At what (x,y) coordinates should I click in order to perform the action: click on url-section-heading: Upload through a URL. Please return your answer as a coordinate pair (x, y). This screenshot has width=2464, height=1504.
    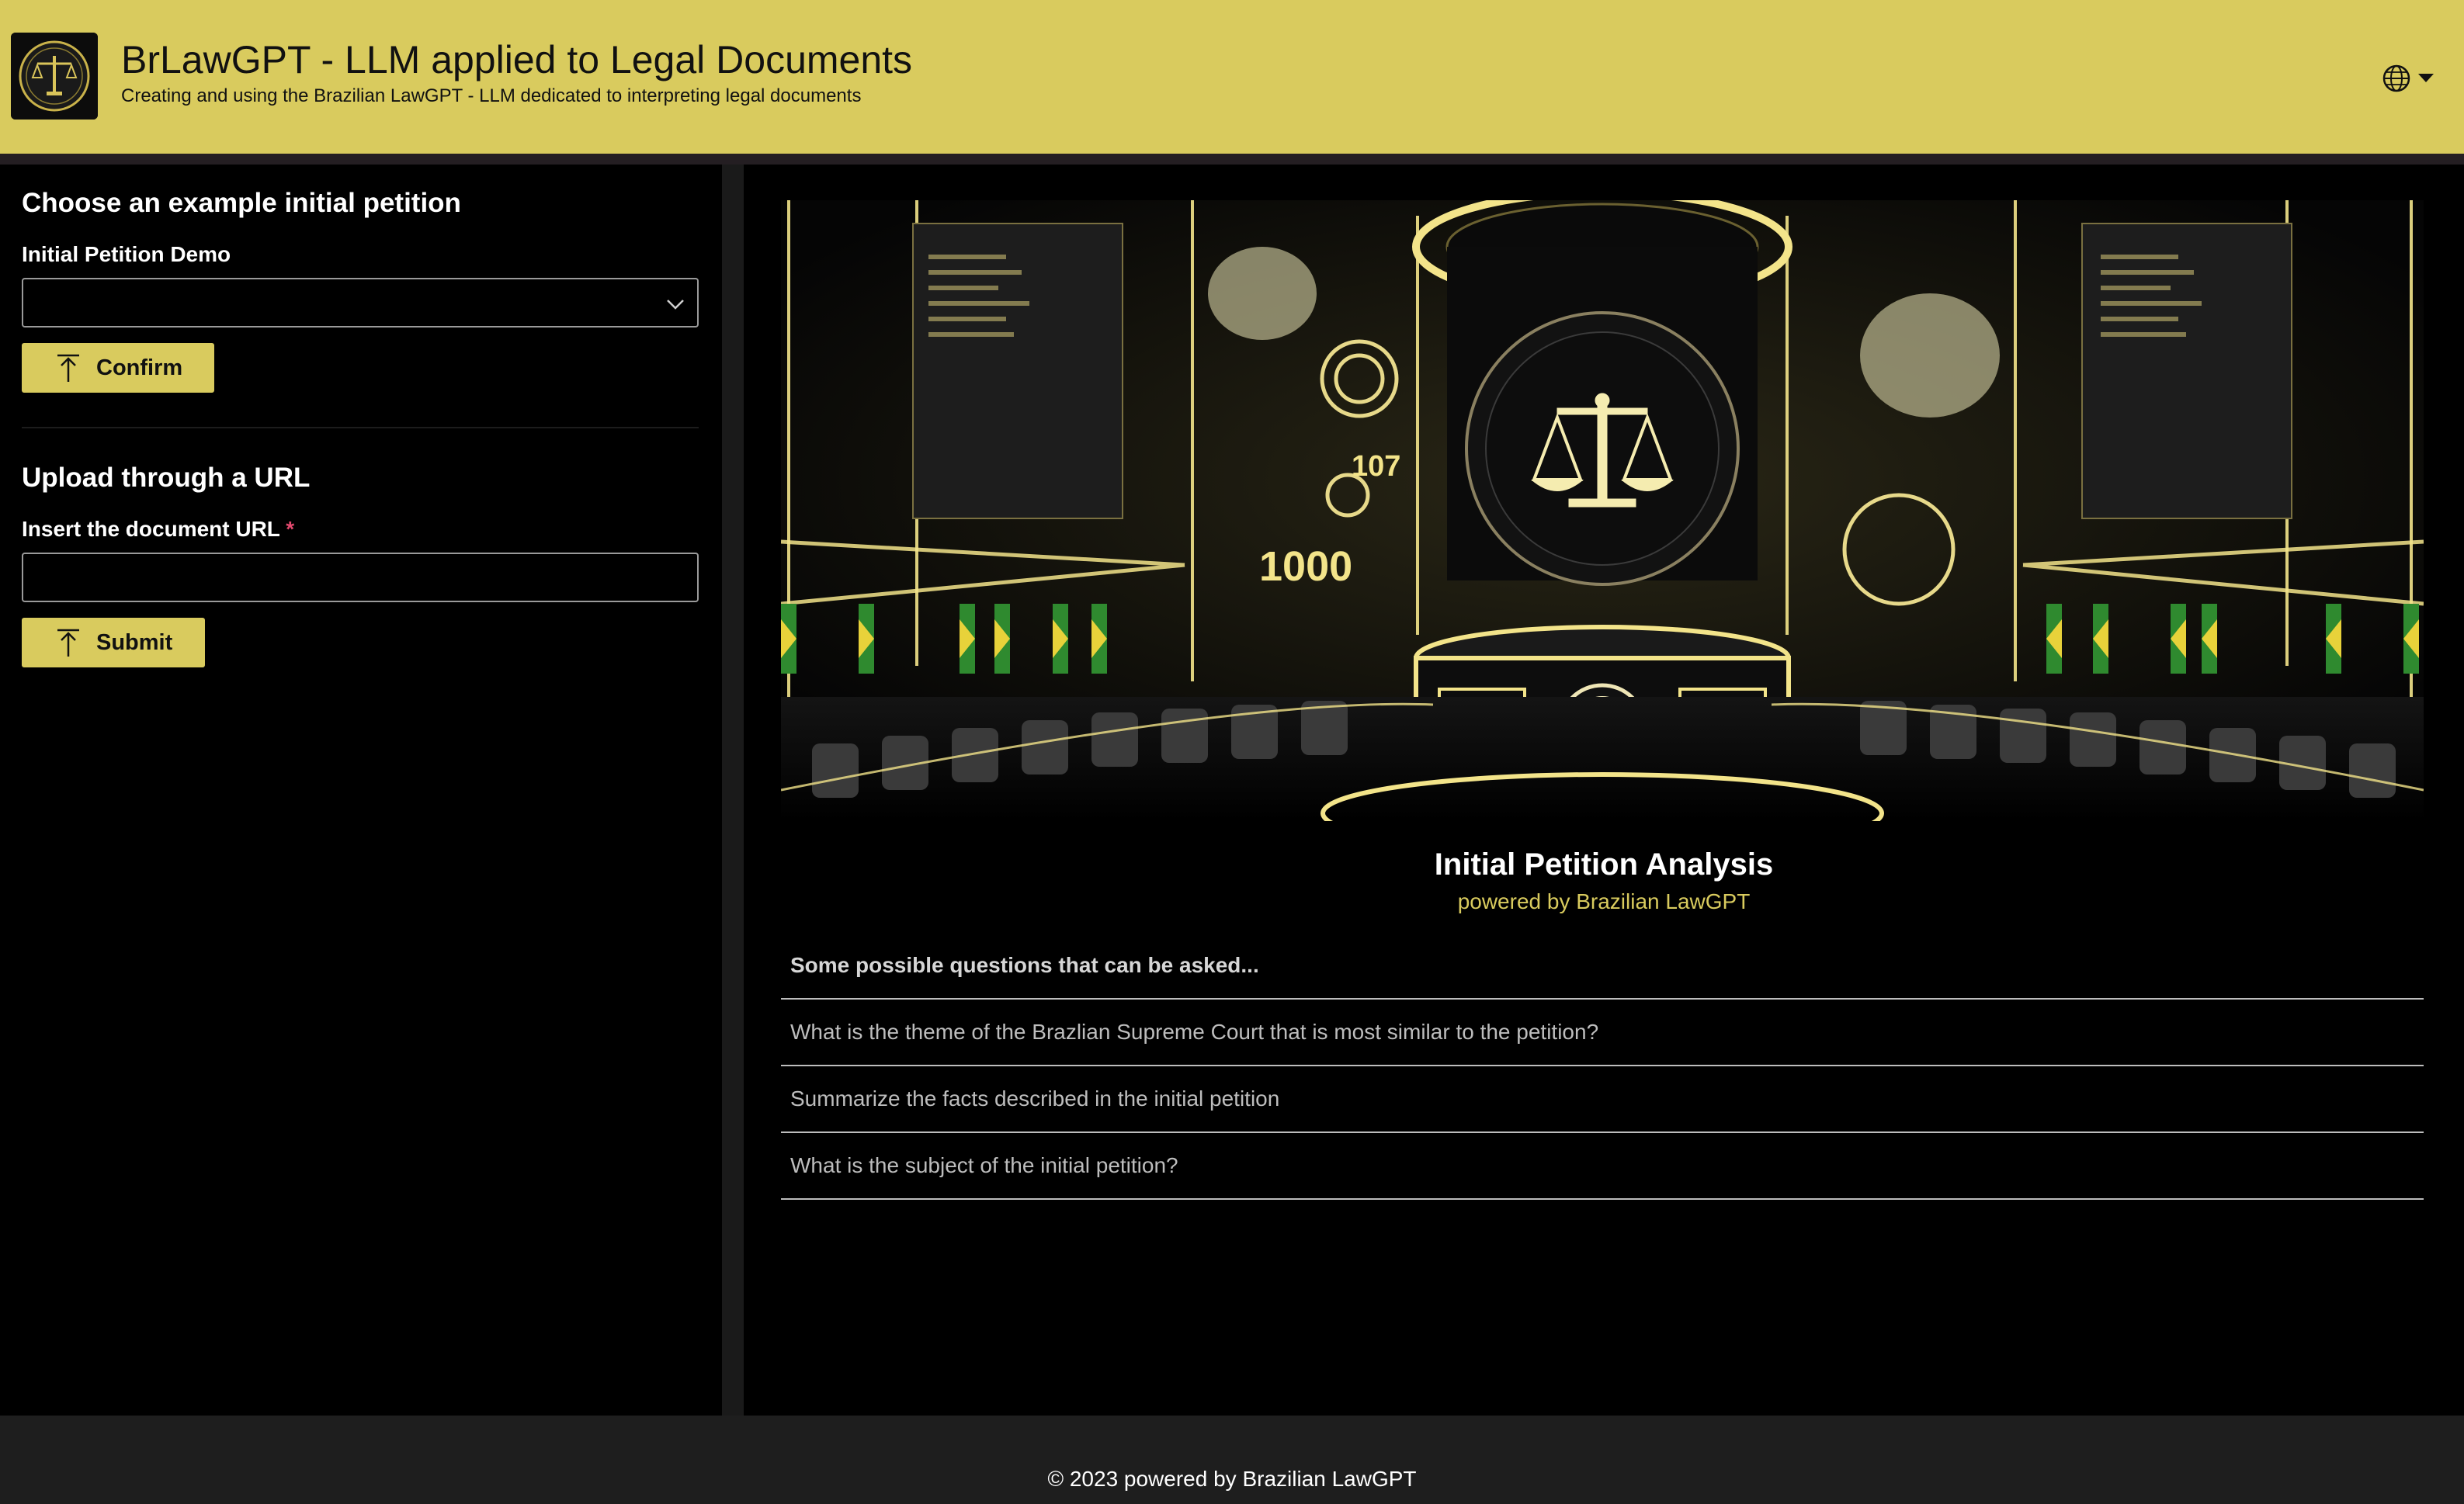
    Looking at the image, I should click on (166, 478).